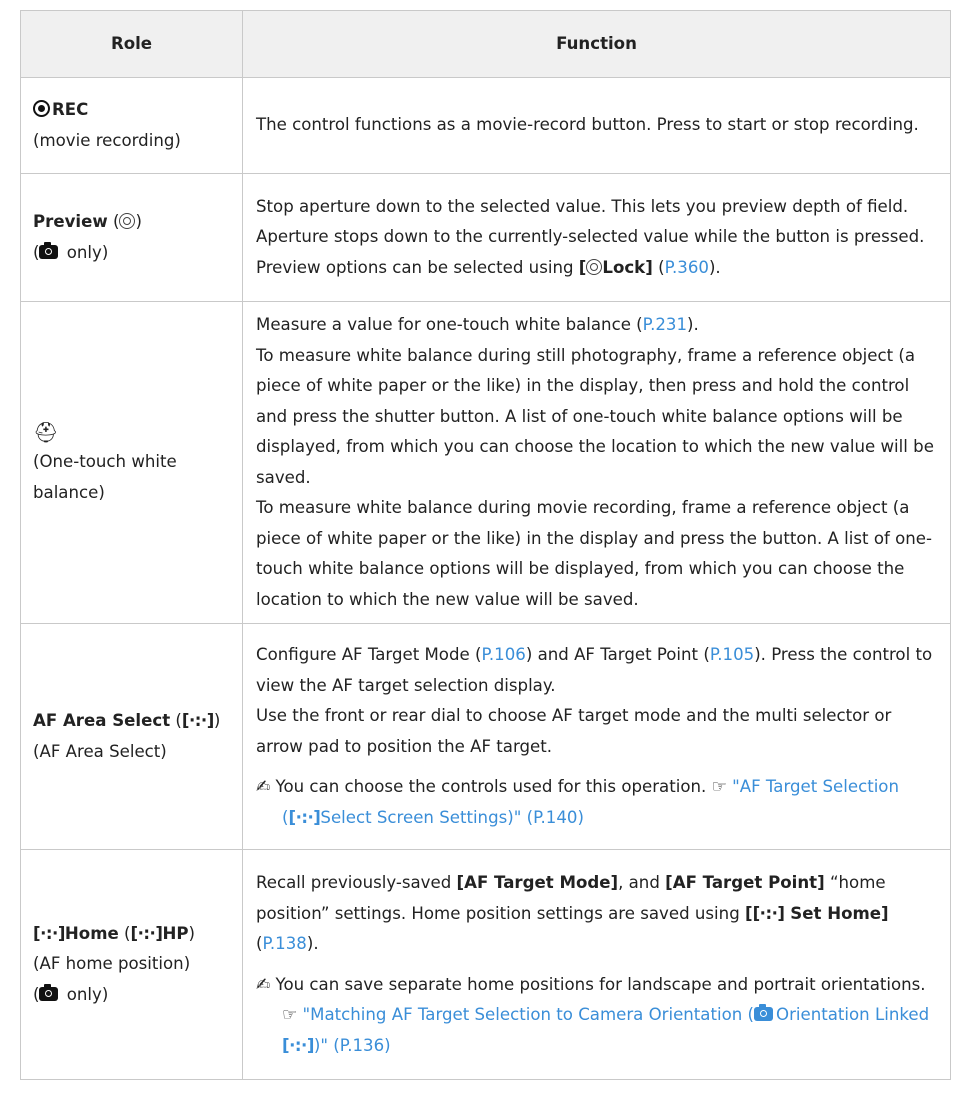  Describe the element at coordinates (503, 654) in the screenshot. I see `page-link: P.106` at that location.